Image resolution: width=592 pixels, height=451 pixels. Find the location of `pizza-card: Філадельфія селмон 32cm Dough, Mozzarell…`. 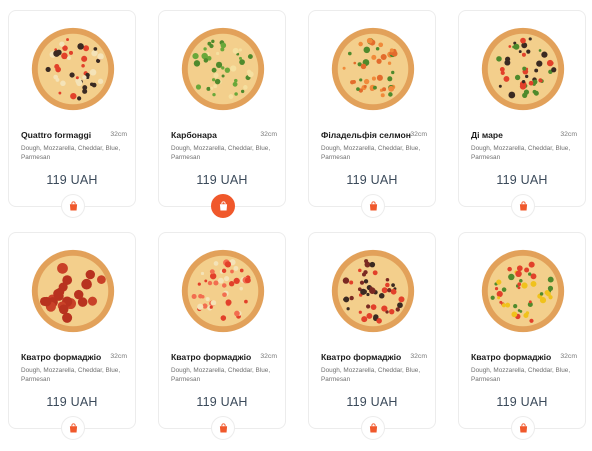

pizza-card: Філадельфія селмон 32cm Dough, Mozzarell… is located at coordinates (372, 114).